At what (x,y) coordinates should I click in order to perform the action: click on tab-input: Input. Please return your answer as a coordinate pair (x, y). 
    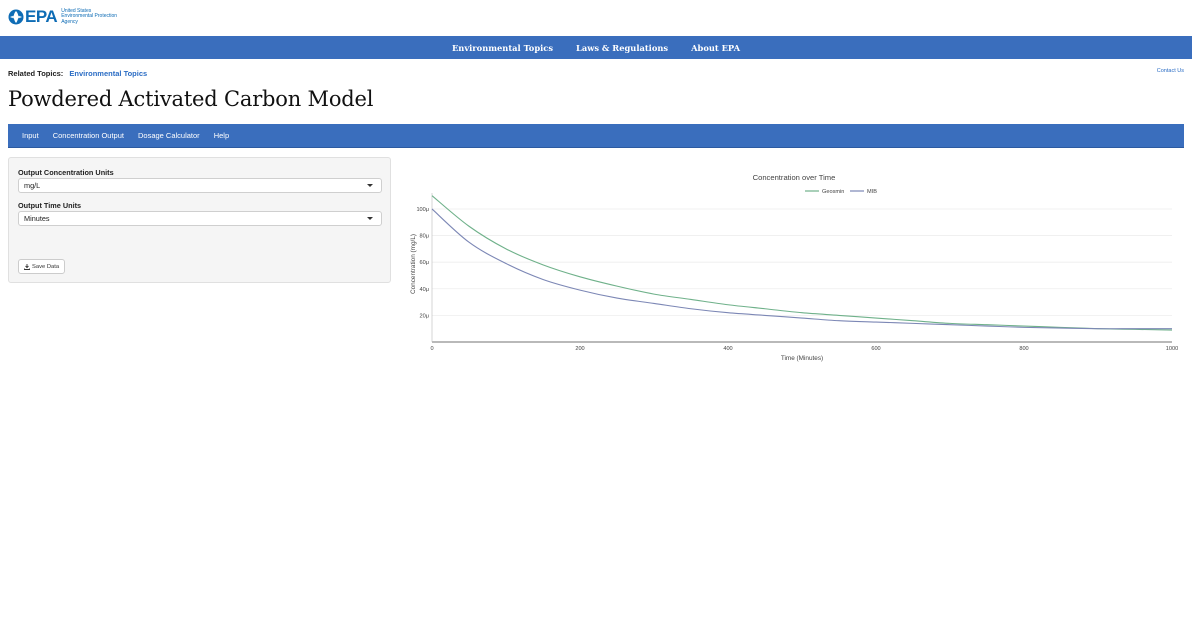
    Looking at the image, I should click on (30, 135).